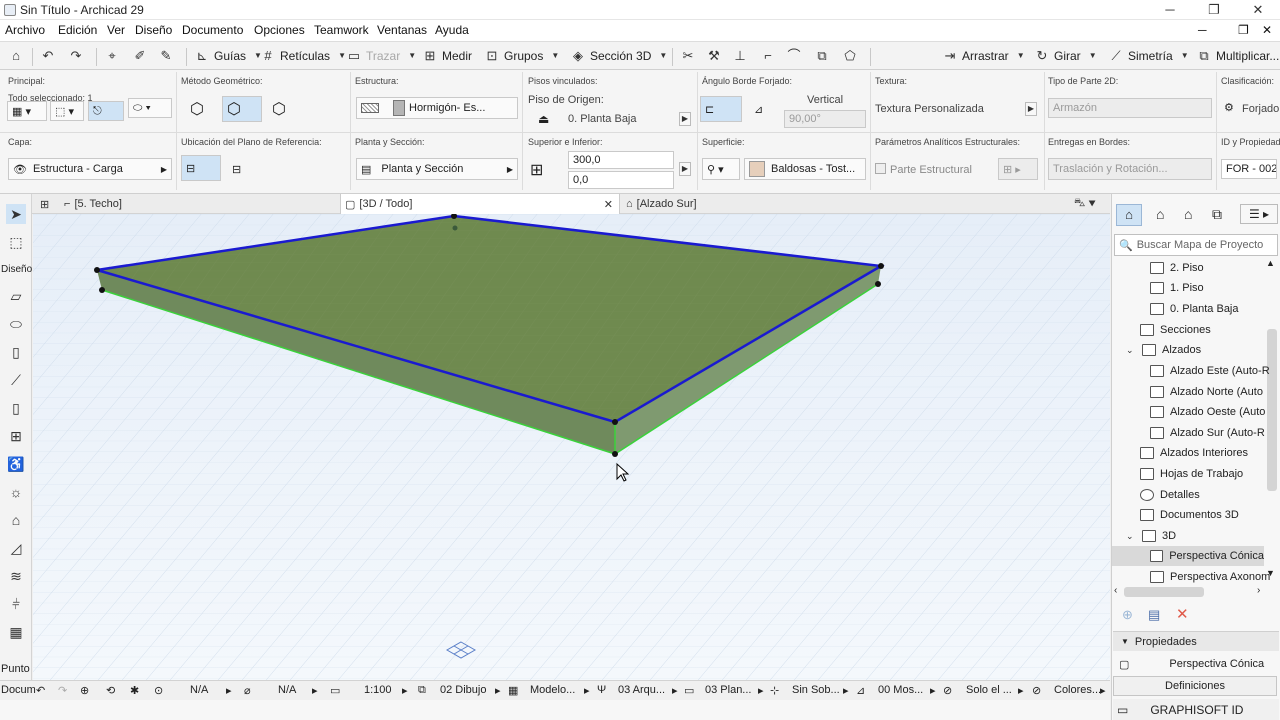 This screenshot has width=1280, height=720. I want to click on tree-item-alzados: ⌄ Alzados, so click(1163, 350).